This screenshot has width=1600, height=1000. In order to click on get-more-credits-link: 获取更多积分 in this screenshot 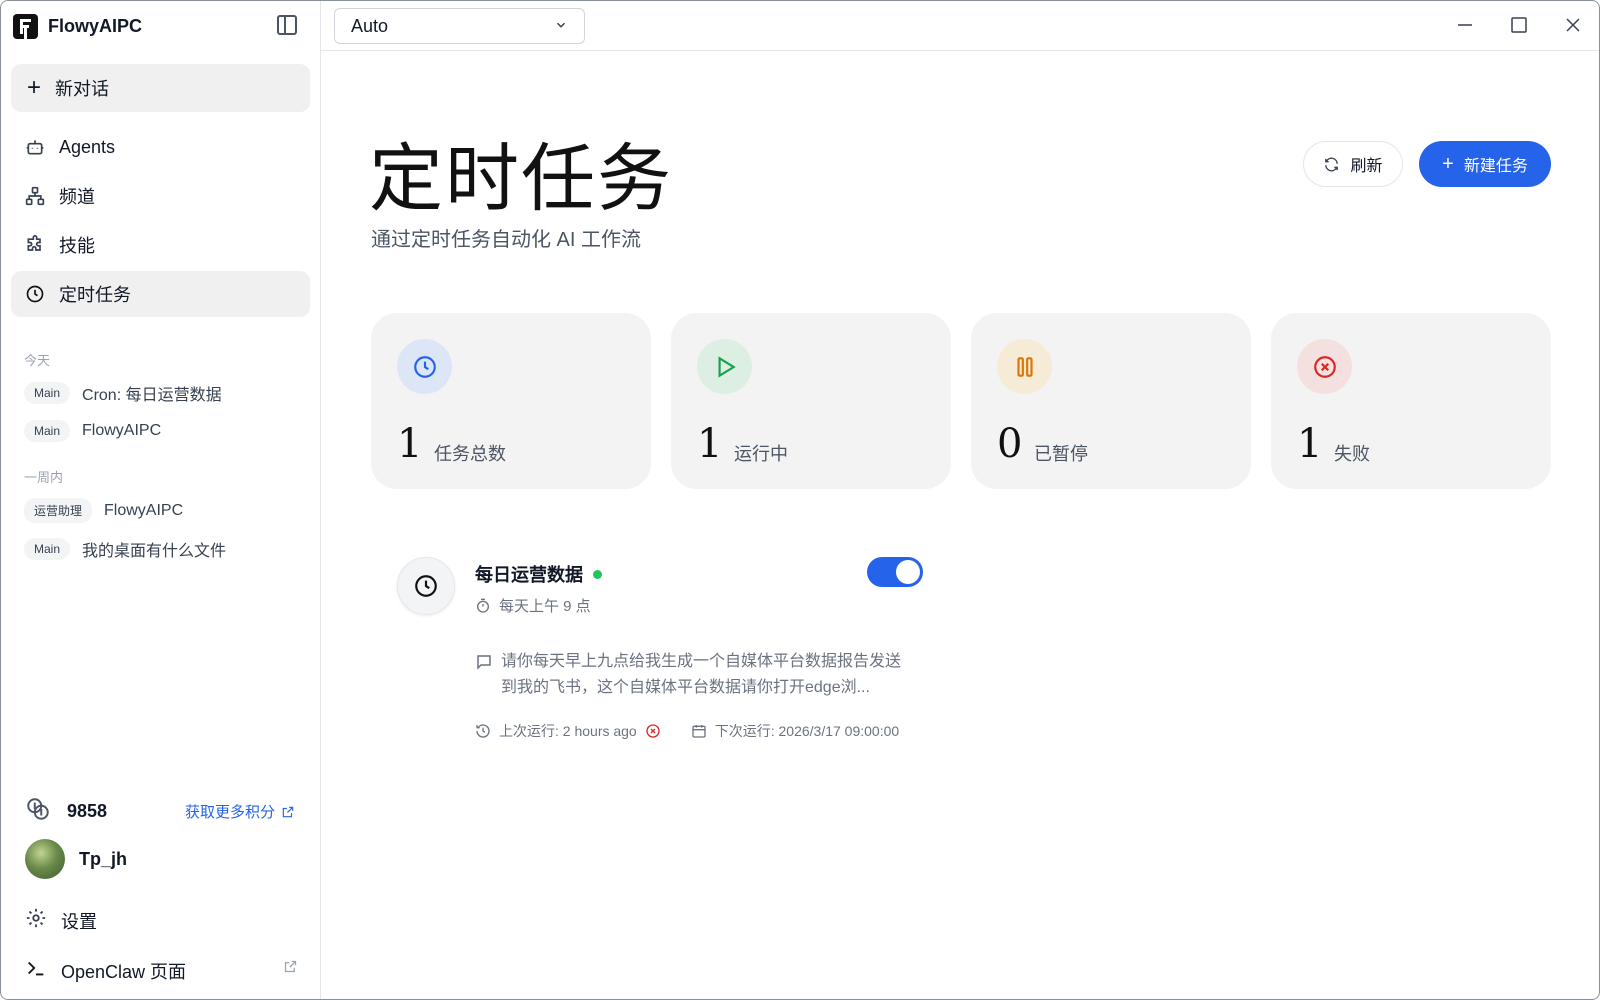, I will do `click(240, 811)`.